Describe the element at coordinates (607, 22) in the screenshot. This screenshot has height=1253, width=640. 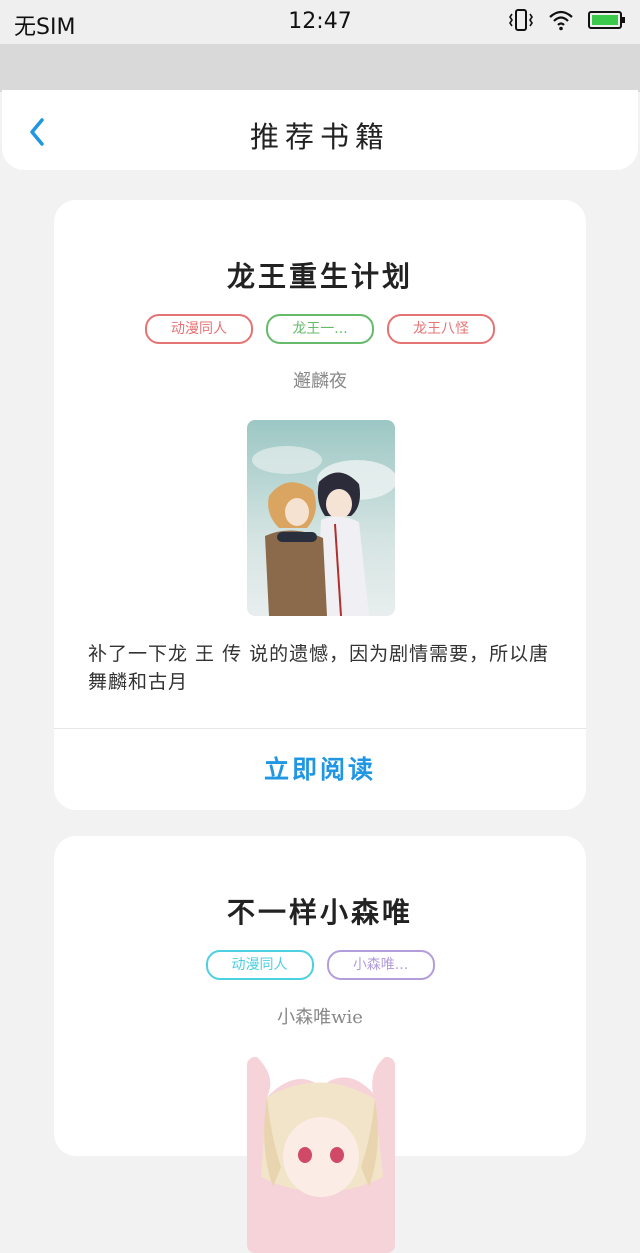
I see `battery-icon` at that location.